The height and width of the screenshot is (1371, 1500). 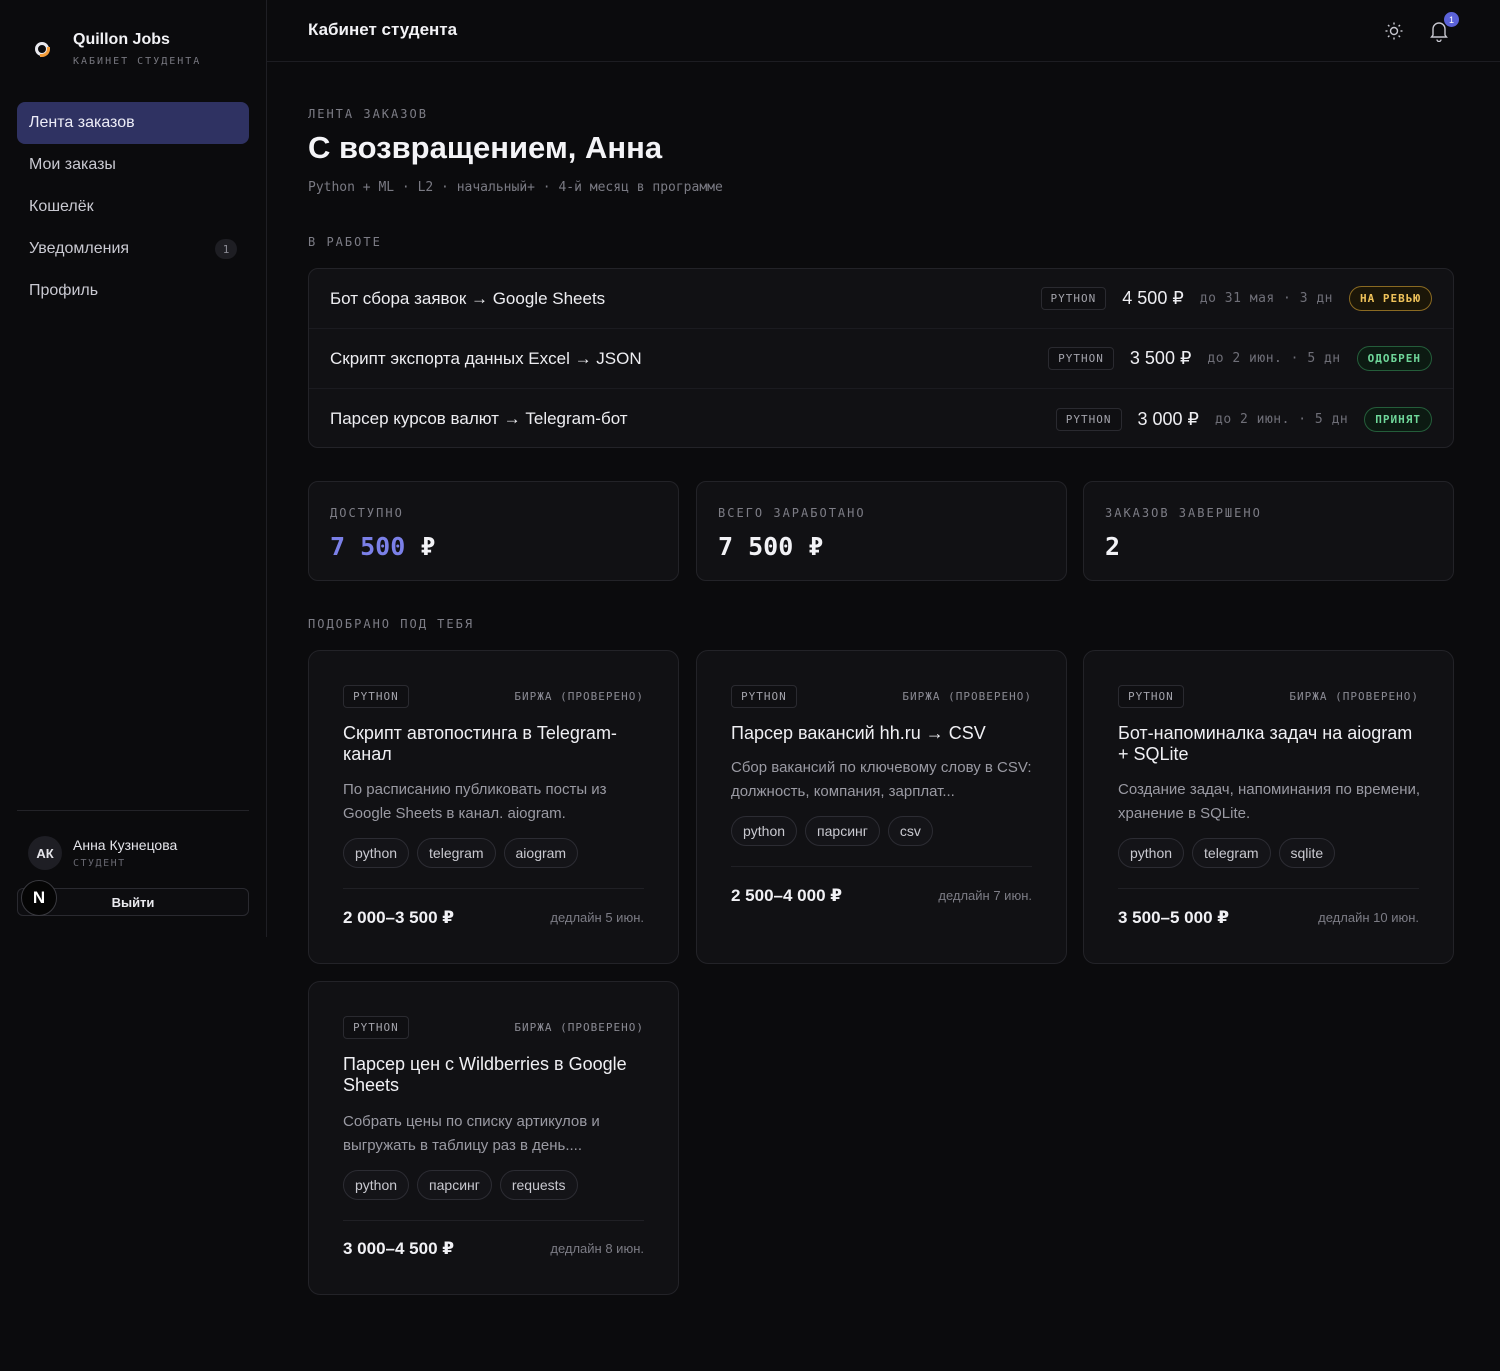 What do you see at coordinates (64, 290) in the screenshot?
I see `sidebar-item-label: Профиль` at bounding box center [64, 290].